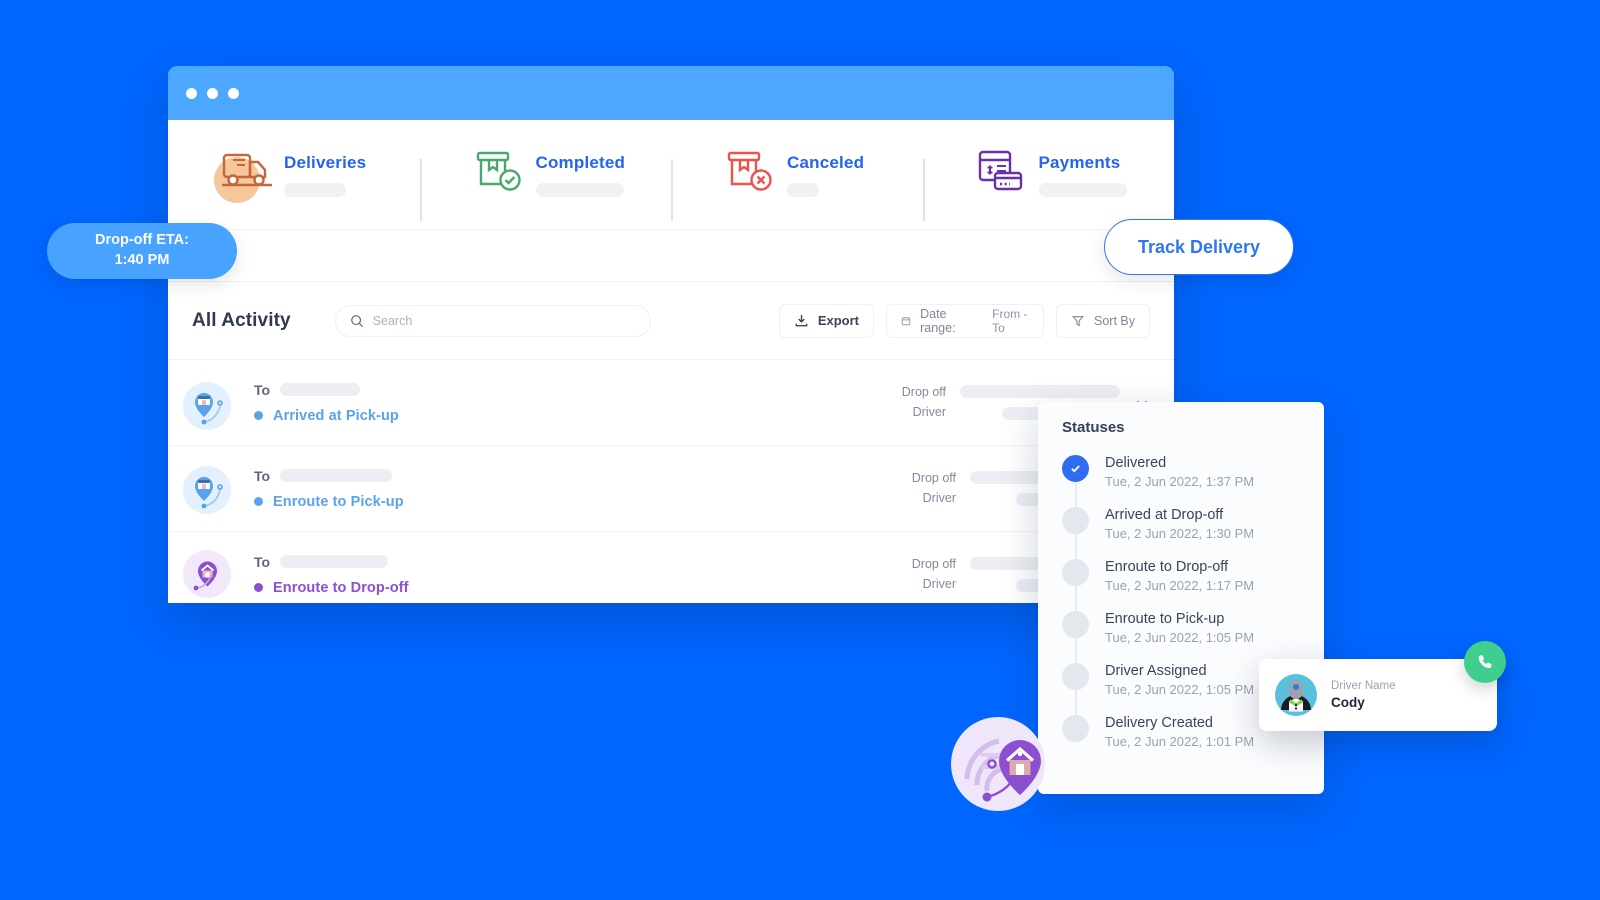  I want to click on status-time: Tue, 2 Jun 2022, 1:30 PM, so click(1180, 533).